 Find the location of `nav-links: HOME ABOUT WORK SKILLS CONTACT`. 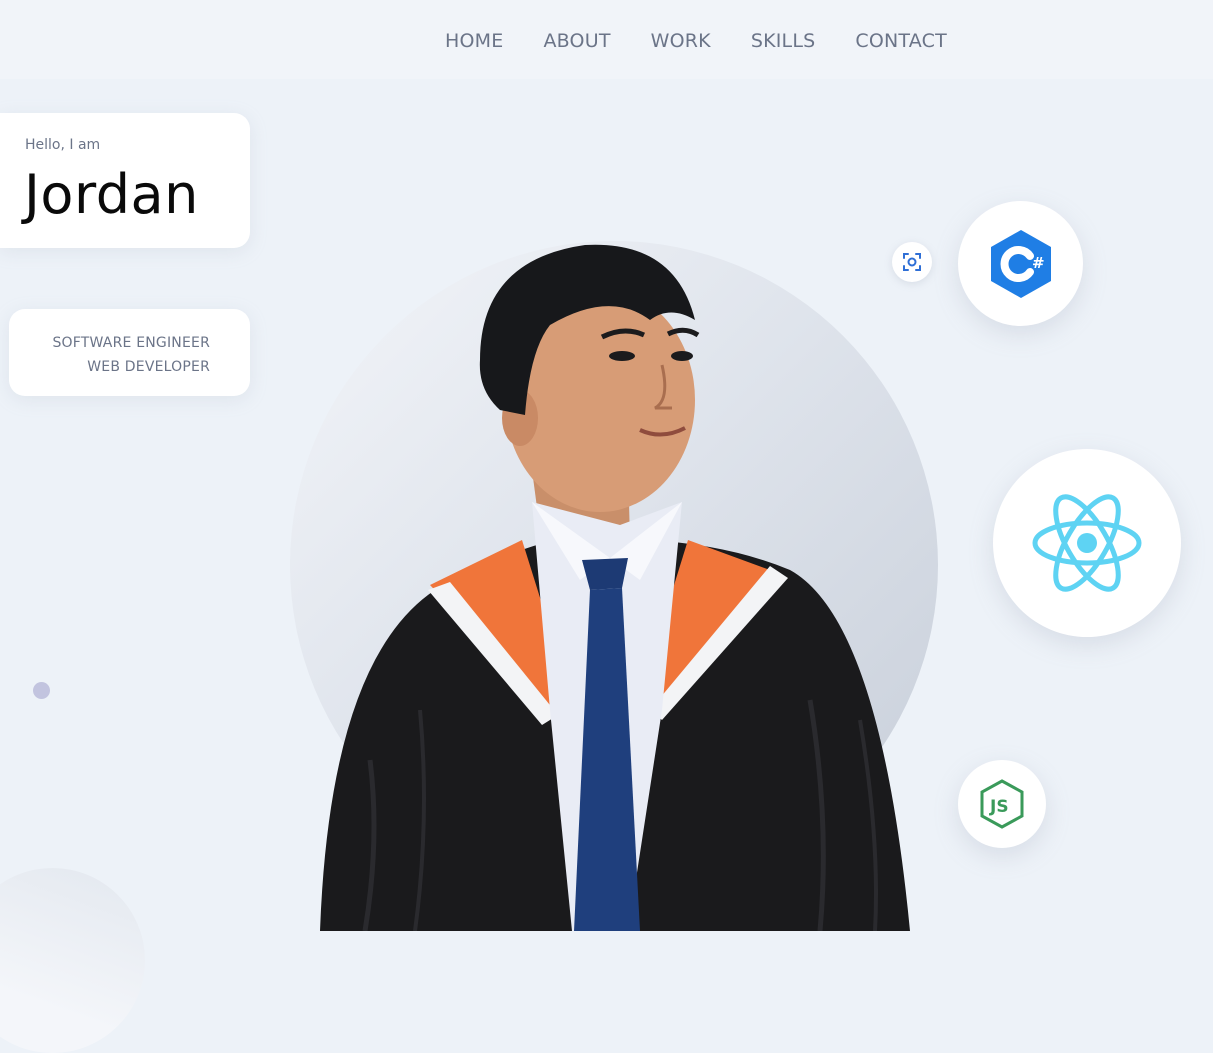

nav-links: HOME ABOUT WORK SKILLS CONTACT is located at coordinates (696, 41).